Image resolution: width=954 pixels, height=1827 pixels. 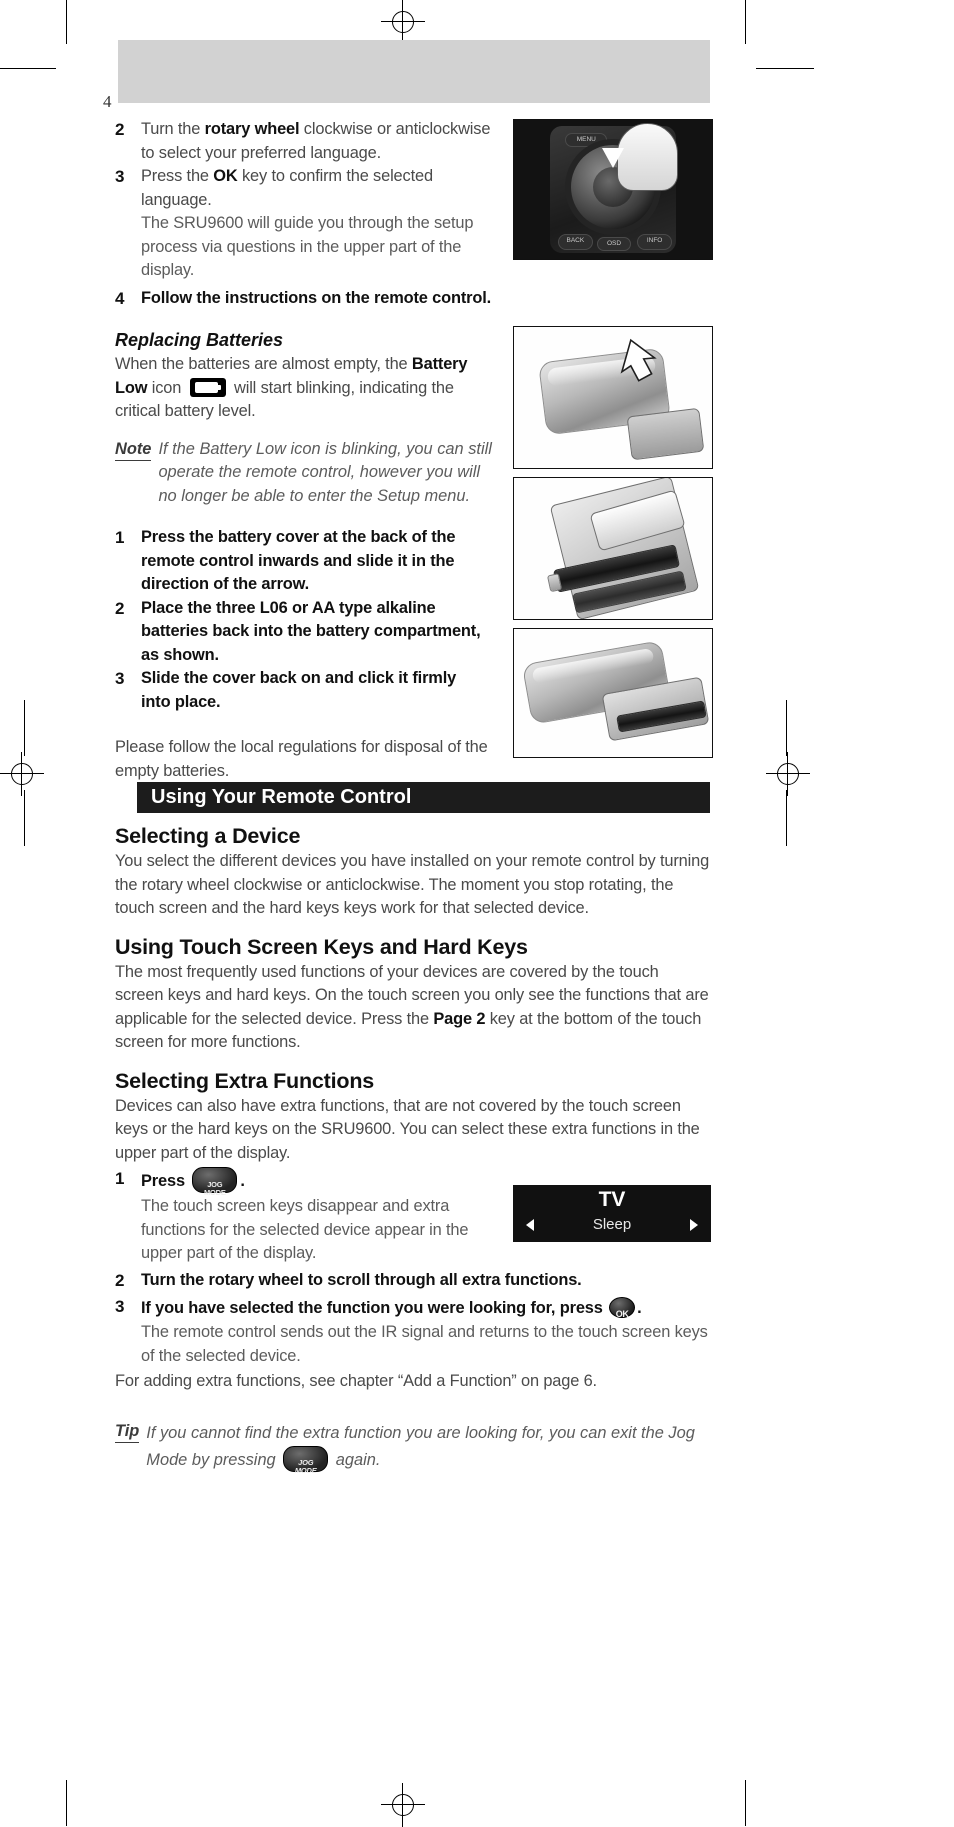 I want to click on header-band, so click(x=414, y=71).